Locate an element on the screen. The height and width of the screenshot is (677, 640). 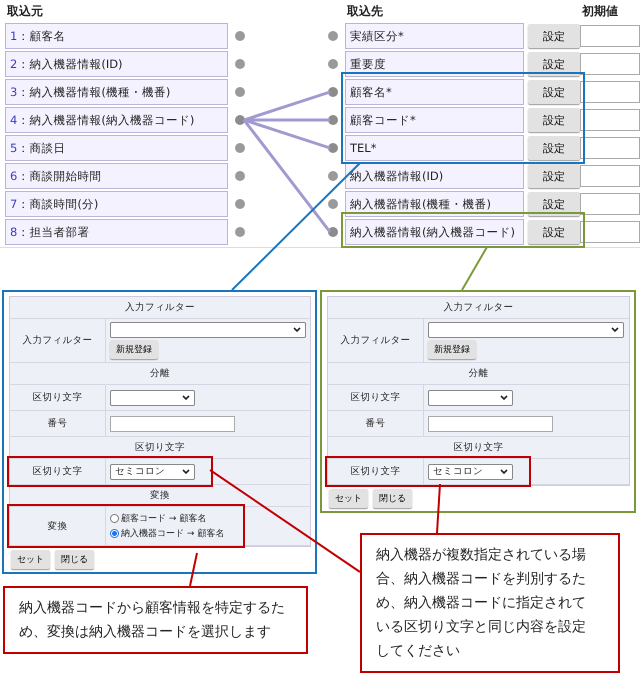
field-name: ：担当者部署 is located at coordinates (53, 232).